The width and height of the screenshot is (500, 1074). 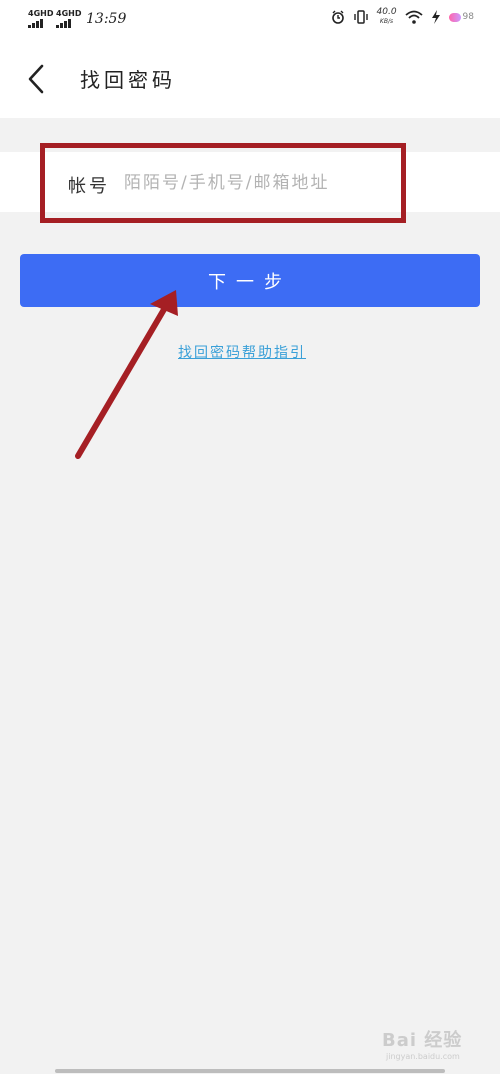 I want to click on back-arrow-icon, so click(x=37, y=79).